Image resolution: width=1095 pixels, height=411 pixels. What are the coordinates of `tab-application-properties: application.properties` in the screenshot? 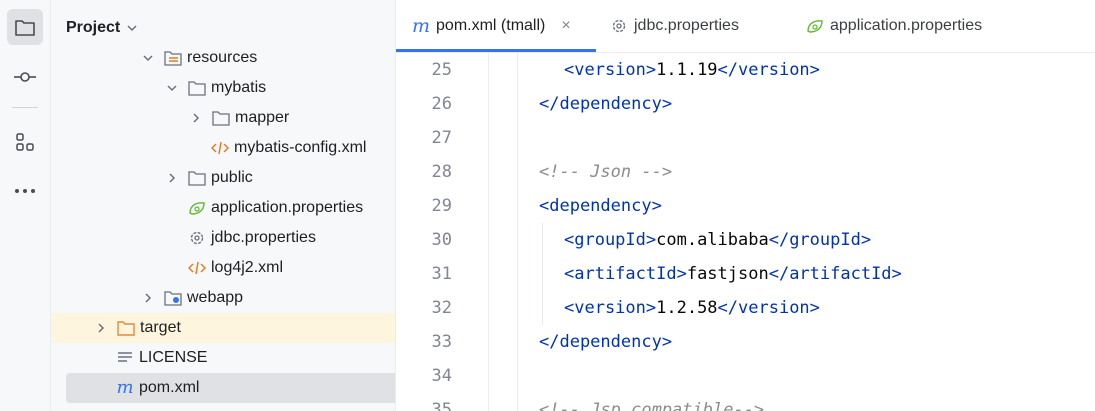 It's located at (894, 26).